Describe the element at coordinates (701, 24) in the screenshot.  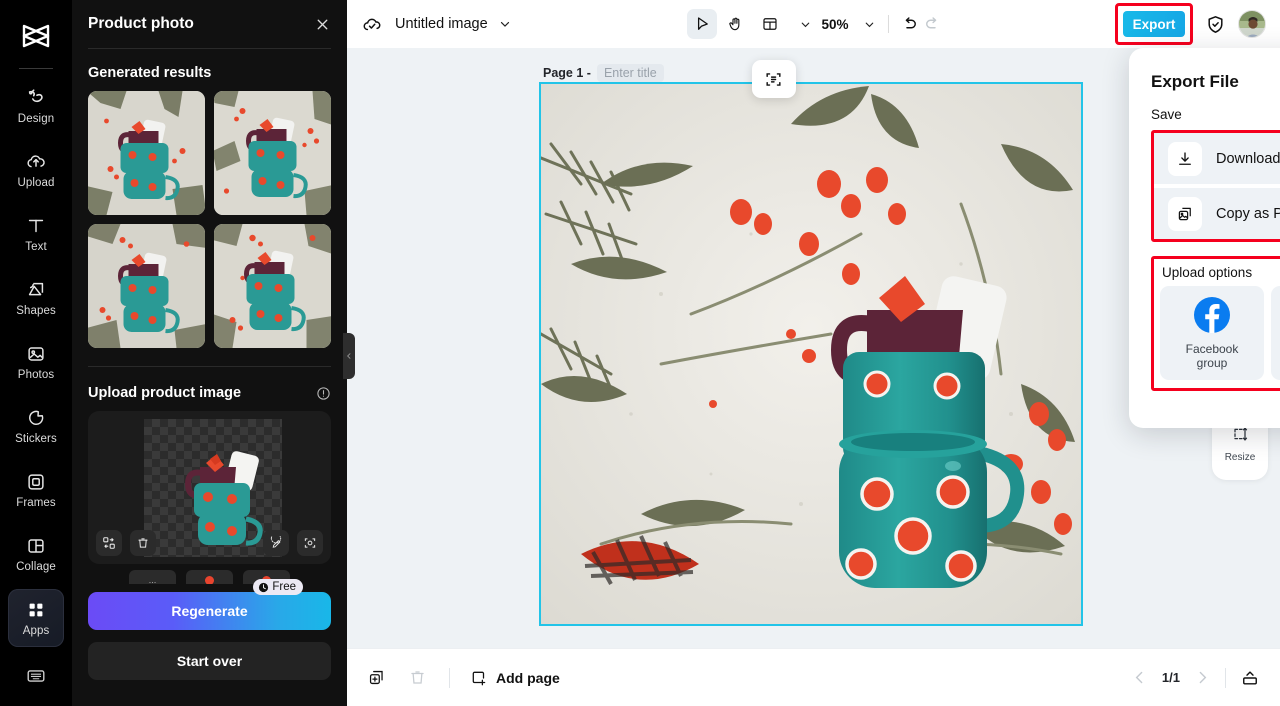
I see `select-tool` at that location.